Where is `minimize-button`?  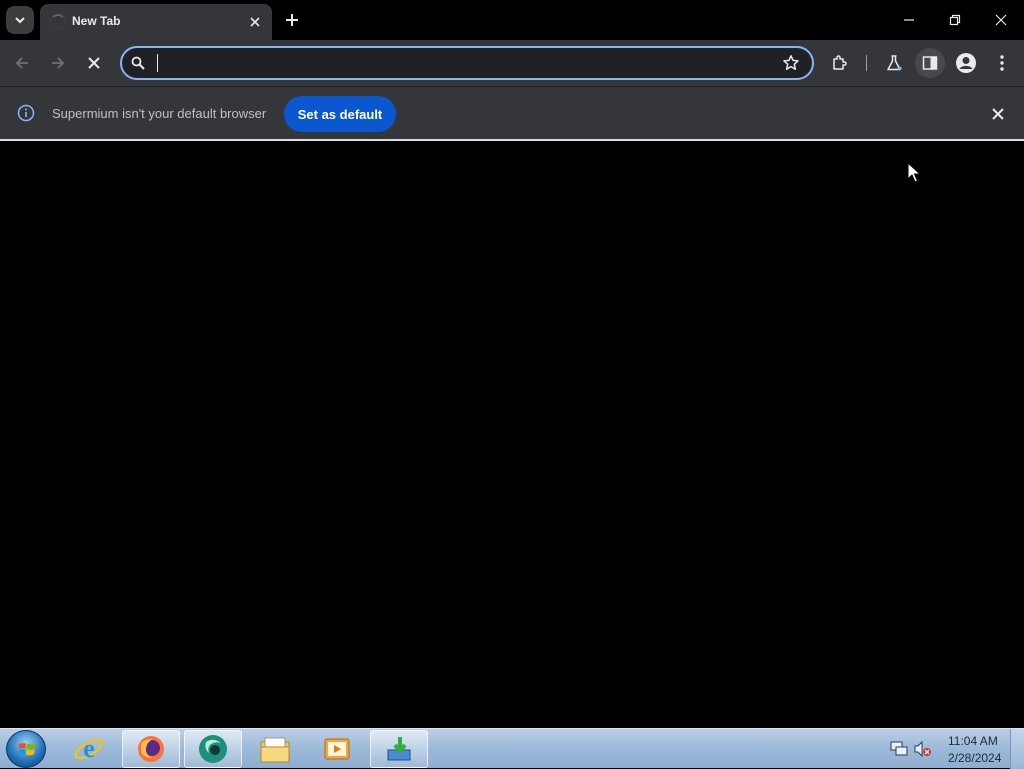
minimize-button is located at coordinates (909, 20).